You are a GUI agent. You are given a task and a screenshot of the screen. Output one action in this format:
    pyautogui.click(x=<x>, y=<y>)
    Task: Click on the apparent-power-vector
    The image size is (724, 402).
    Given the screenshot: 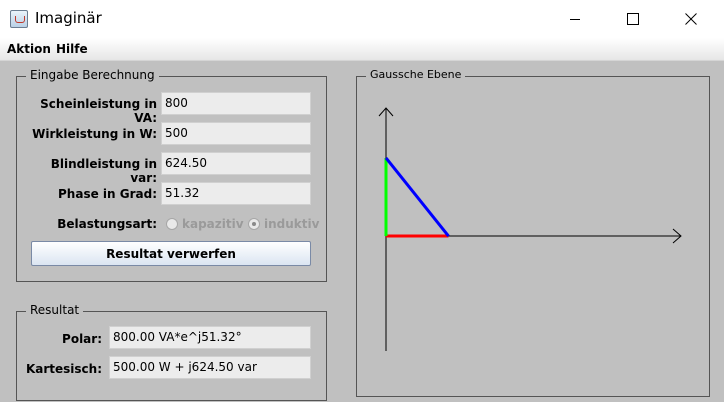 What is the action you would take?
    pyautogui.click(x=417, y=197)
    